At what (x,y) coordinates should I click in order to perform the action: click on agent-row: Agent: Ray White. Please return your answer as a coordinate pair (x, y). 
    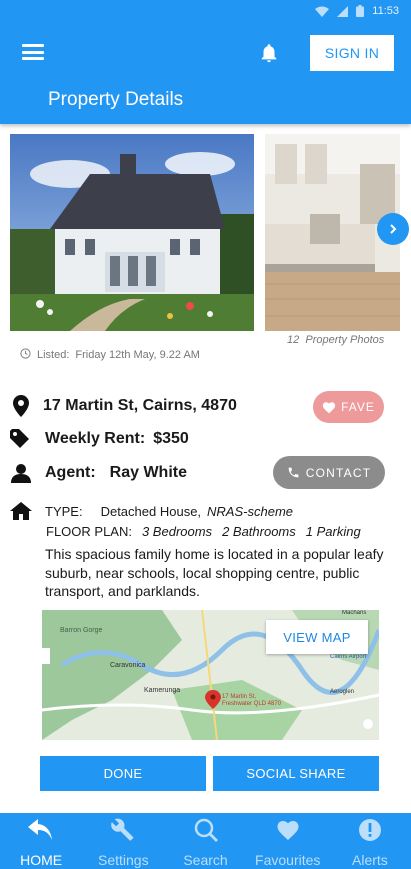
    Looking at the image, I should click on (98, 473).